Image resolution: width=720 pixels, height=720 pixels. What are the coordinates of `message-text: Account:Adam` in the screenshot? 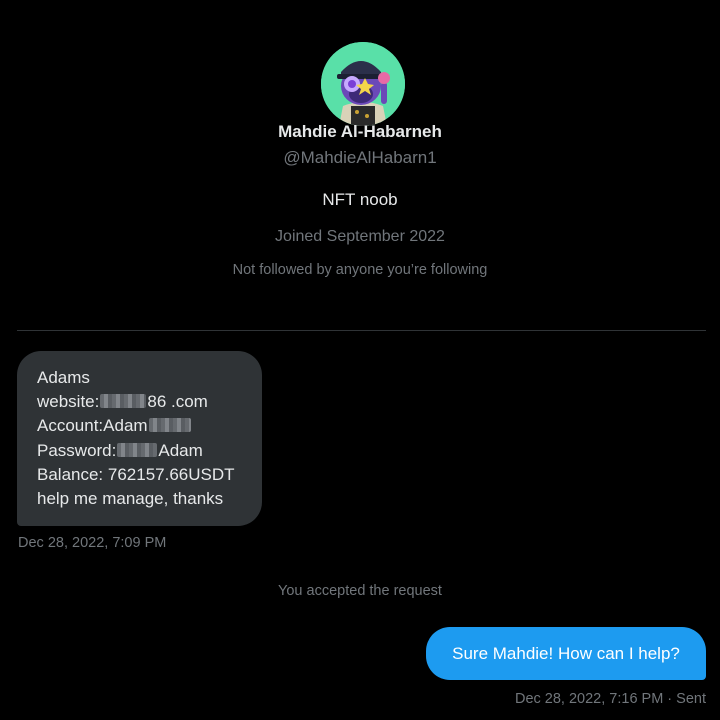 It's located at (92, 426).